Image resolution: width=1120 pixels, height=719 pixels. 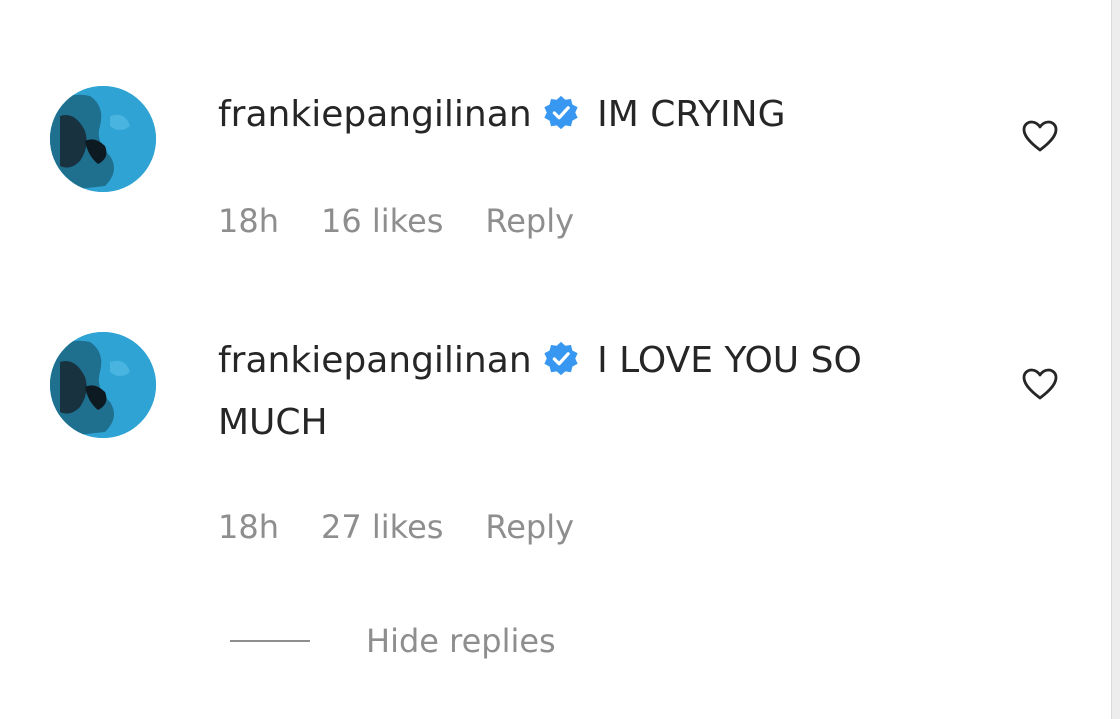 I want to click on comment-likes: 27 likes, so click(x=382, y=527).